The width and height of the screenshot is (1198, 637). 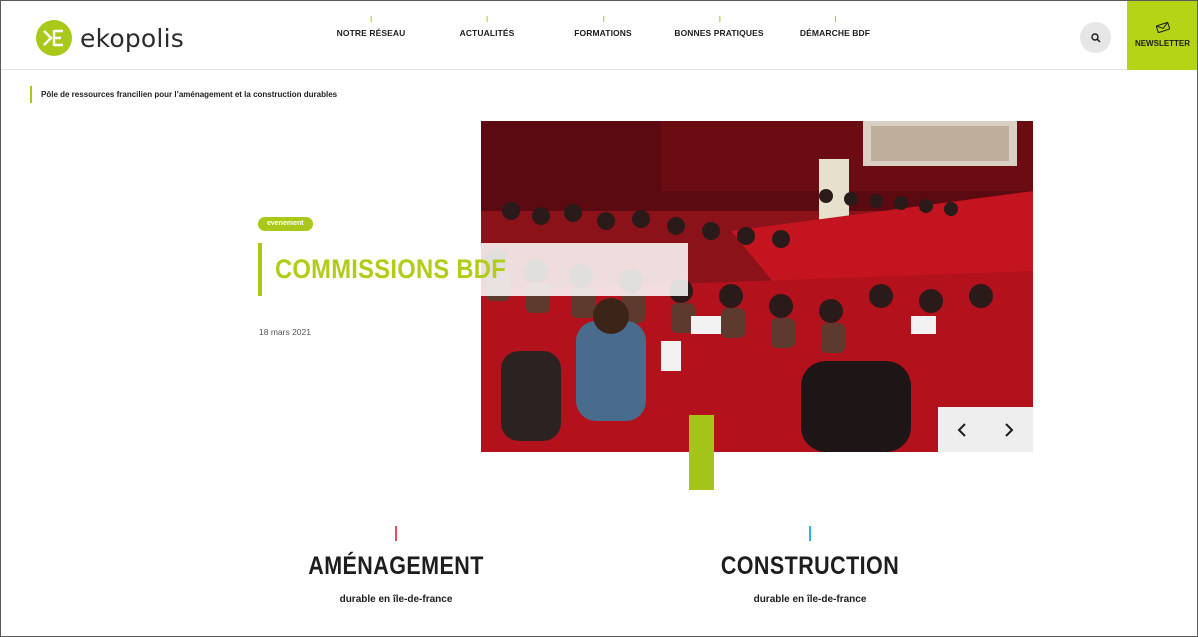 I want to click on section-title-amenagement: AMÉNAGEMENT, so click(x=396, y=566).